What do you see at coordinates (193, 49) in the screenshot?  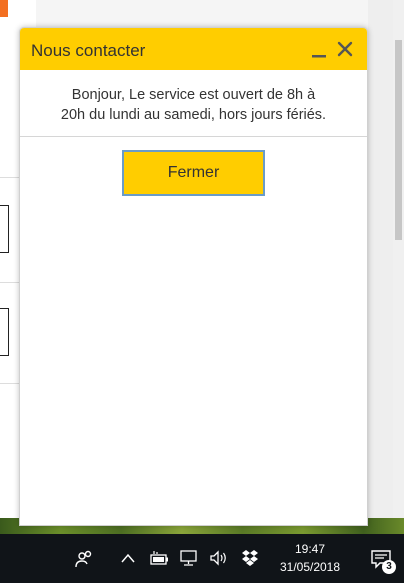 I see `chat-header: Nous contacter` at bounding box center [193, 49].